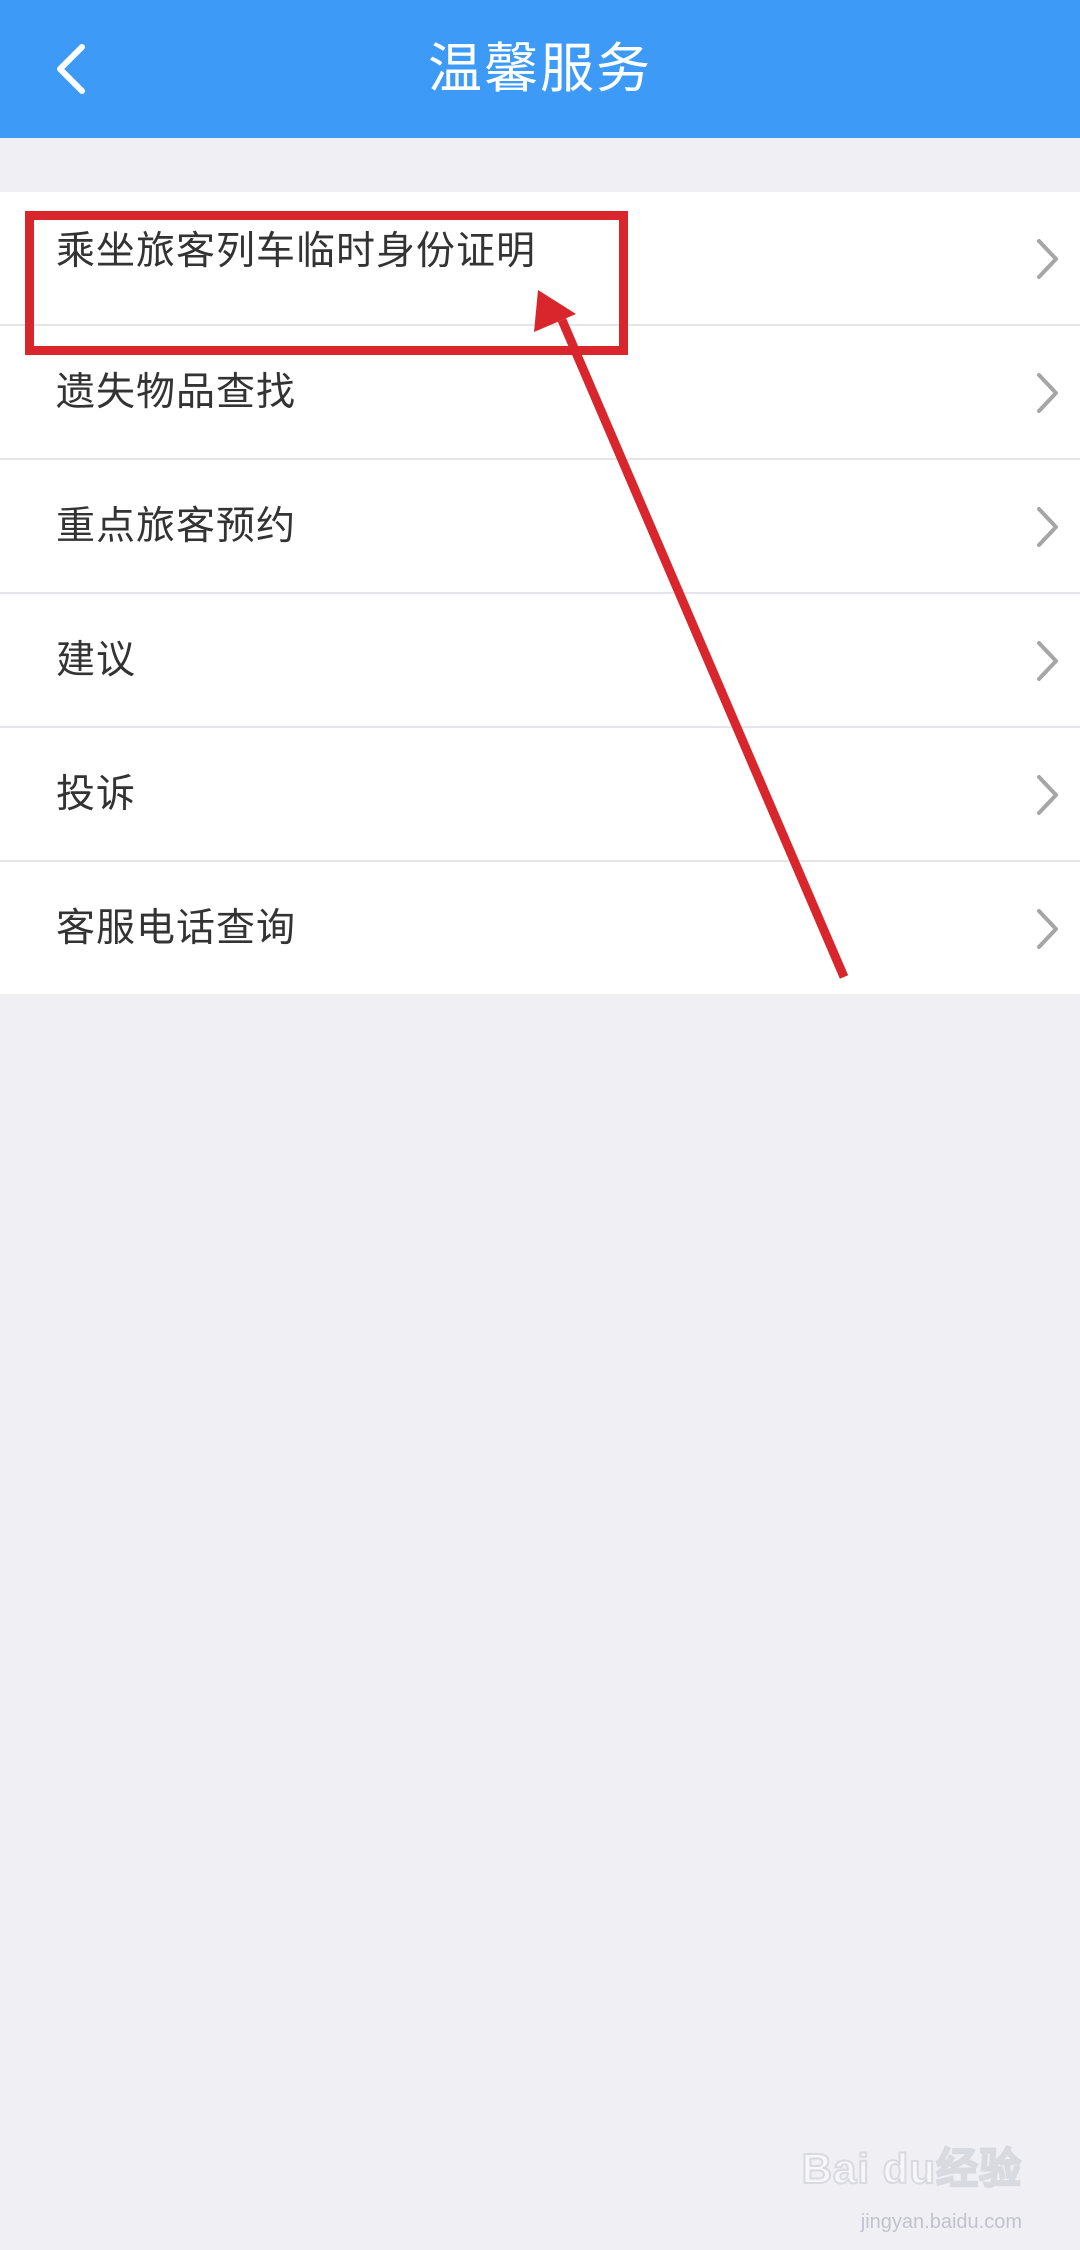 The width and height of the screenshot is (1080, 2250). Describe the element at coordinates (96, 794) in the screenshot. I see `list-item-label: 投诉` at that location.